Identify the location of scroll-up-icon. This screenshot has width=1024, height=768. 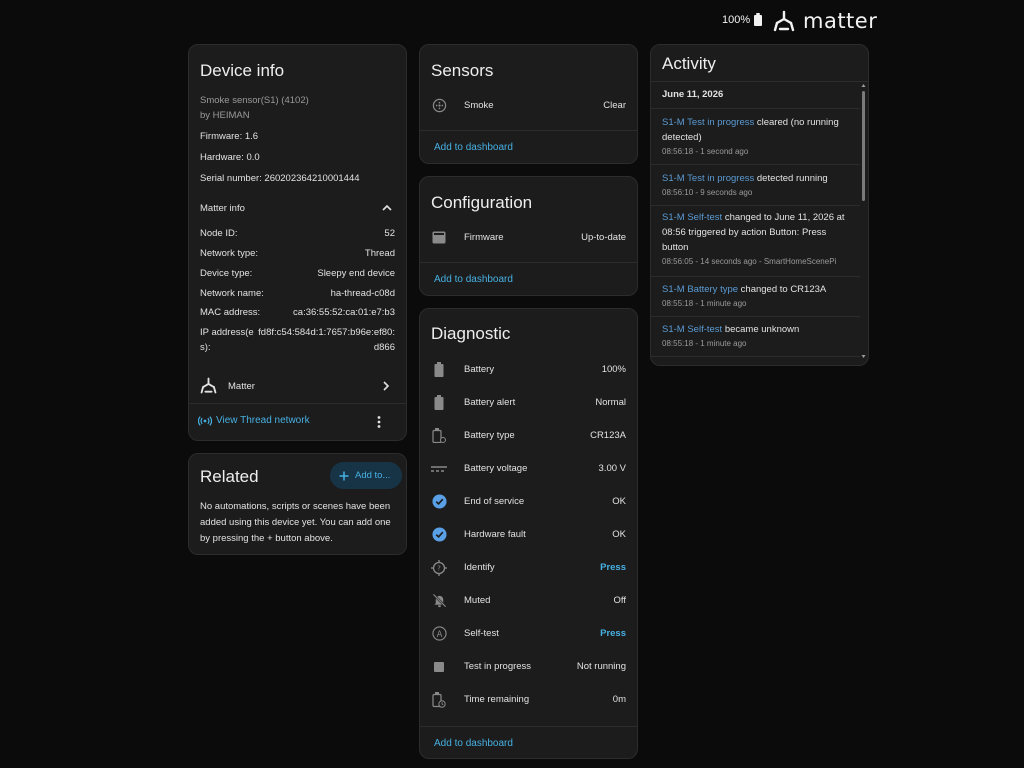
(863, 85).